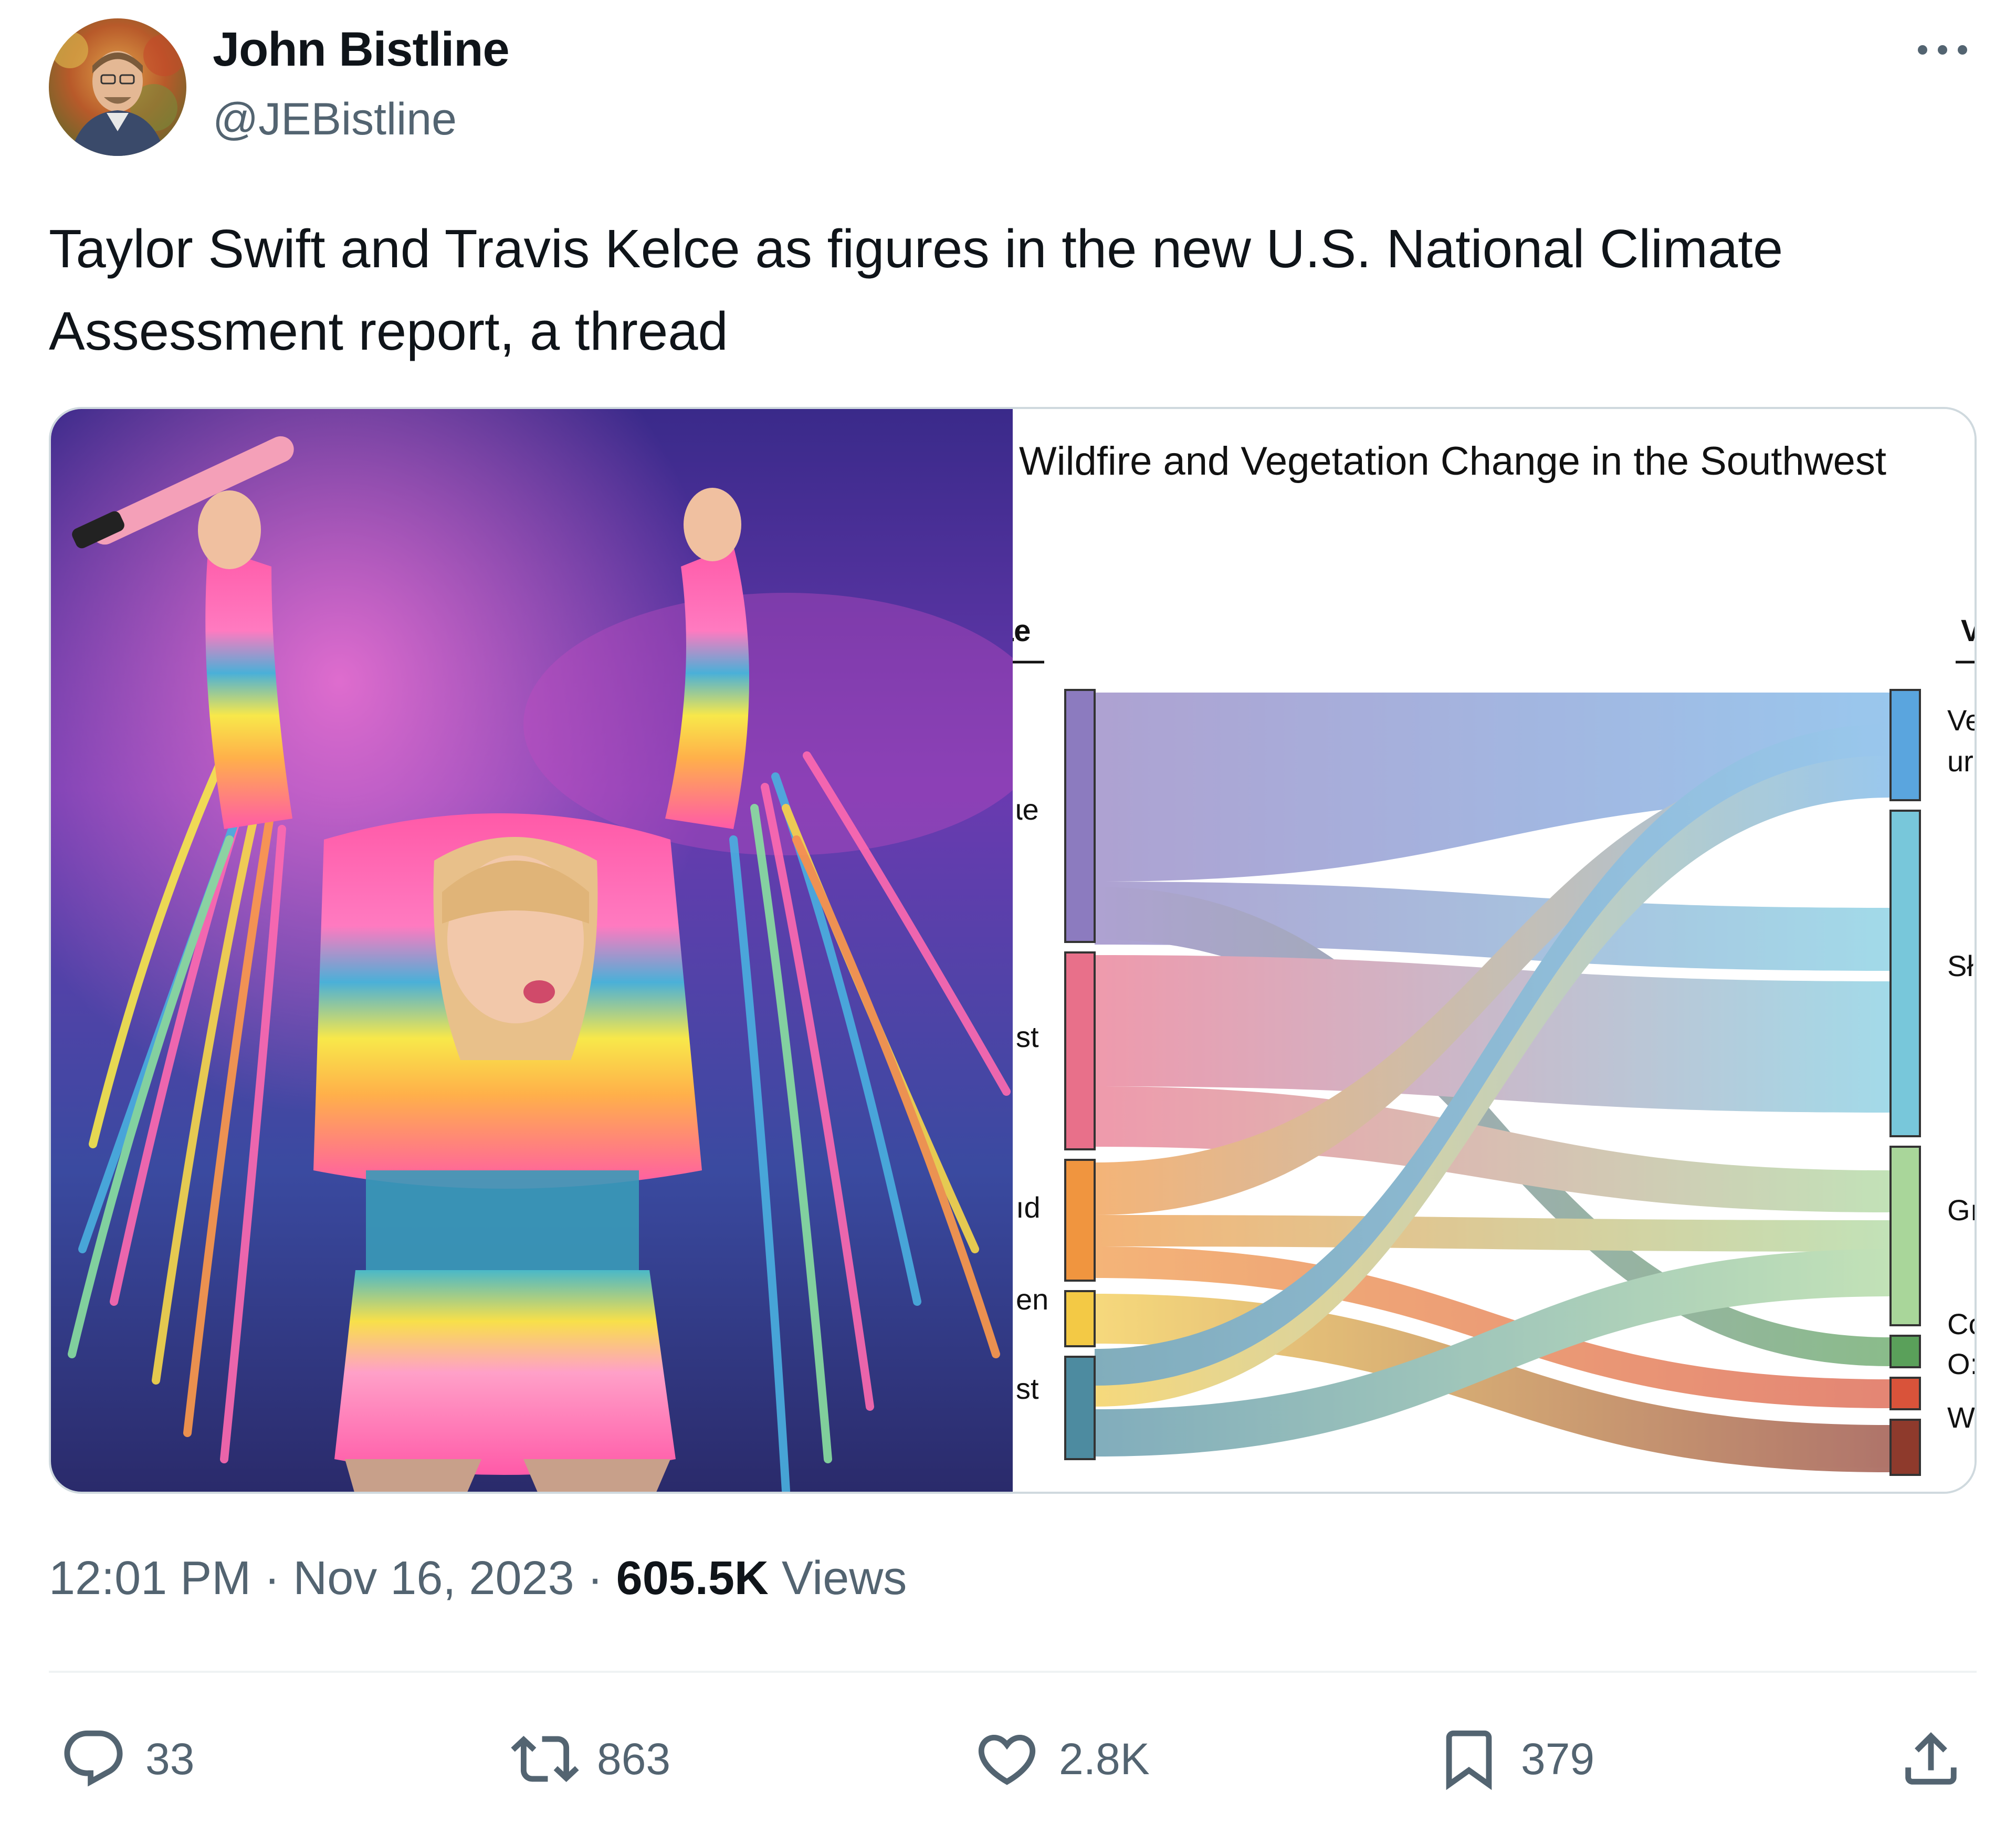 The image size is (2016, 1823). What do you see at coordinates (545, 1759) in the screenshot?
I see `retweet-icon` at bounding box center [545, 1759].